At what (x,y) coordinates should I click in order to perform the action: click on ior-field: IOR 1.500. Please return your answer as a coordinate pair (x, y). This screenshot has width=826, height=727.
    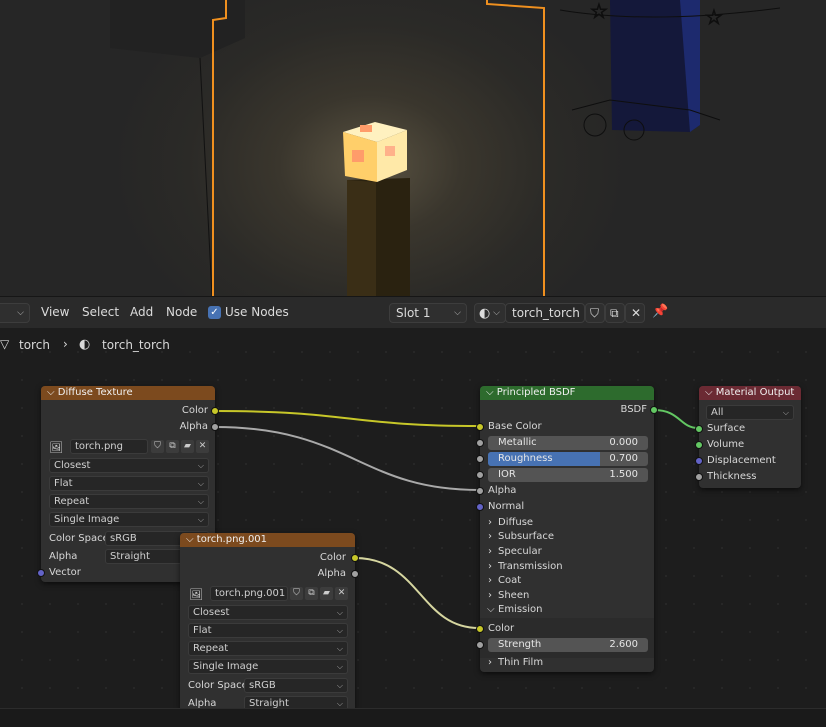
    Looking at the image, I should click on (568, 475).